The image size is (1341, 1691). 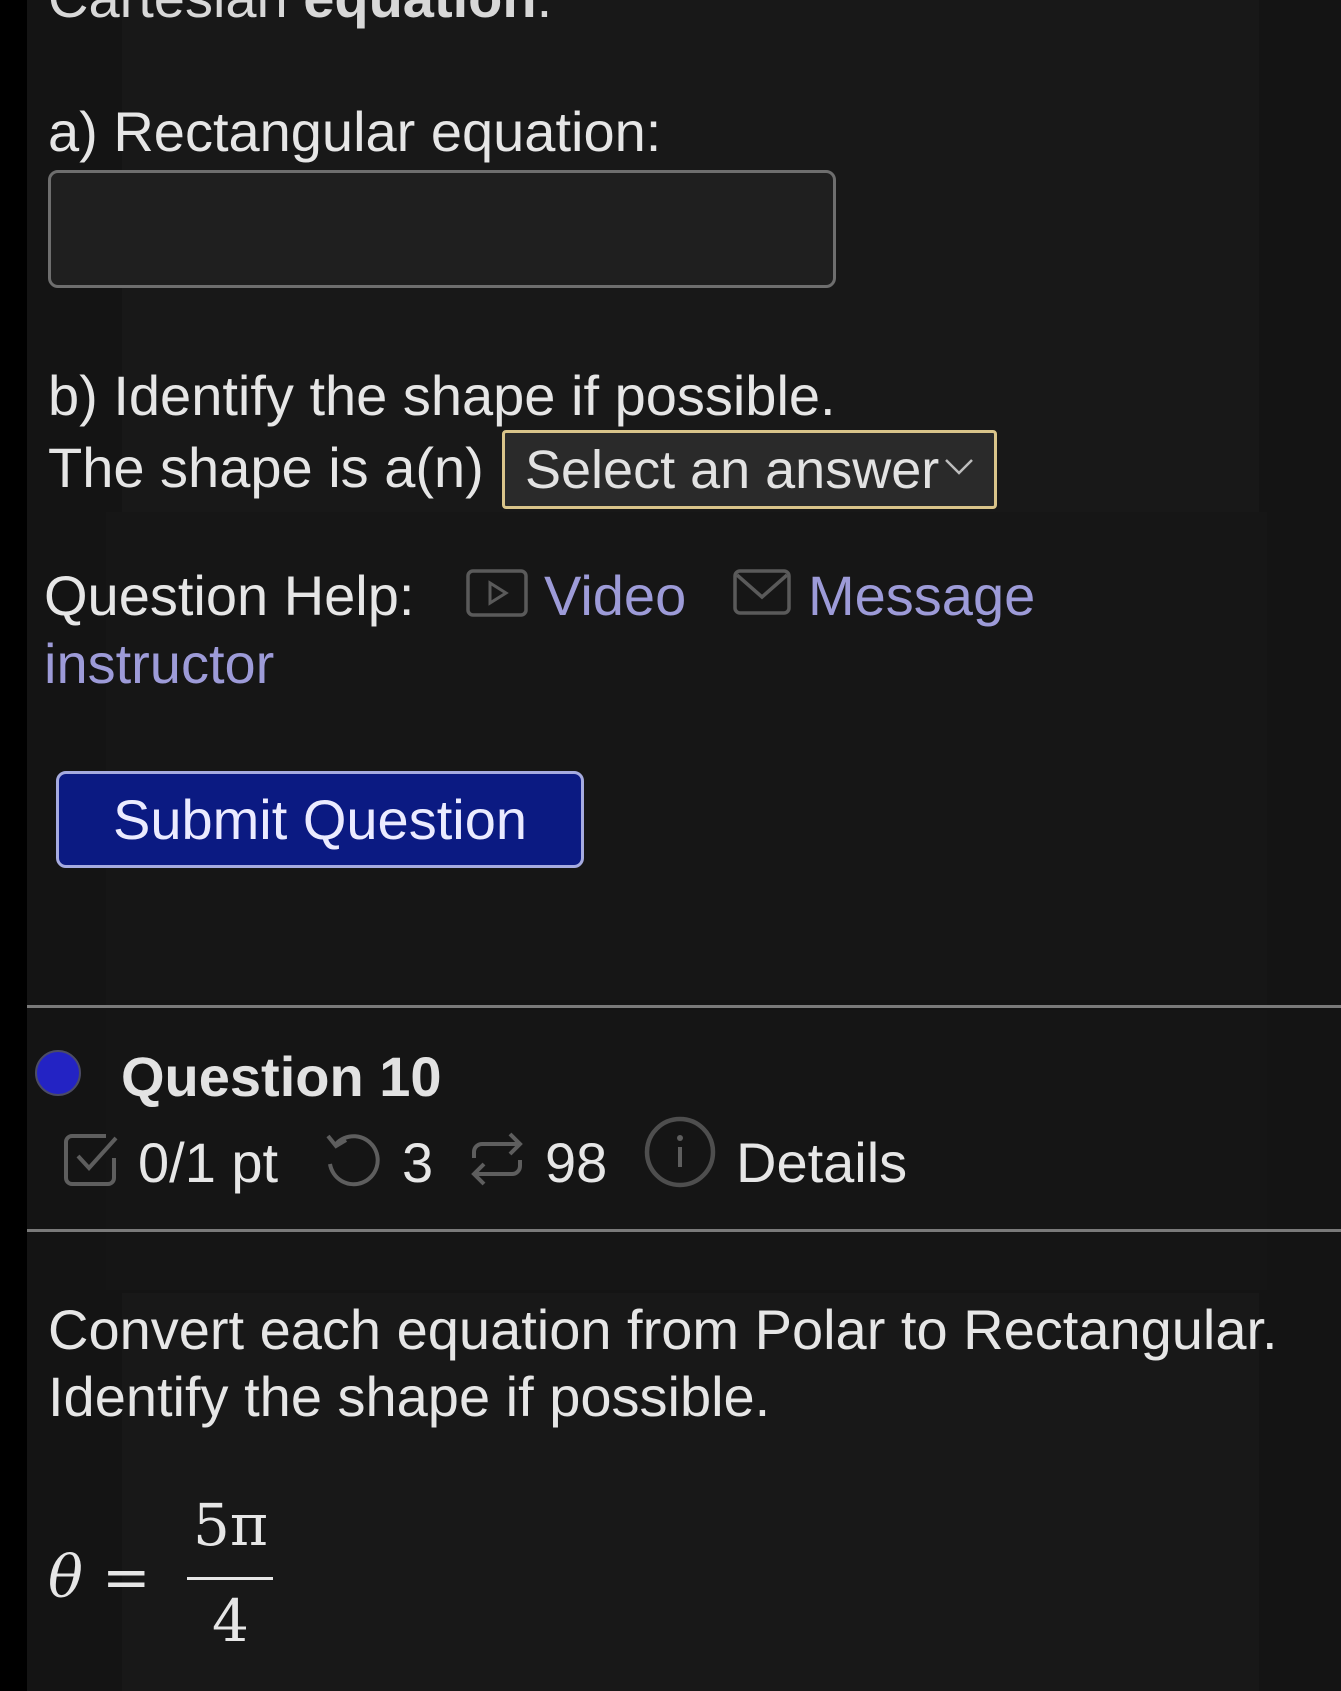 I want to click on attempts-value: 3, so click(x=418, y=1162).